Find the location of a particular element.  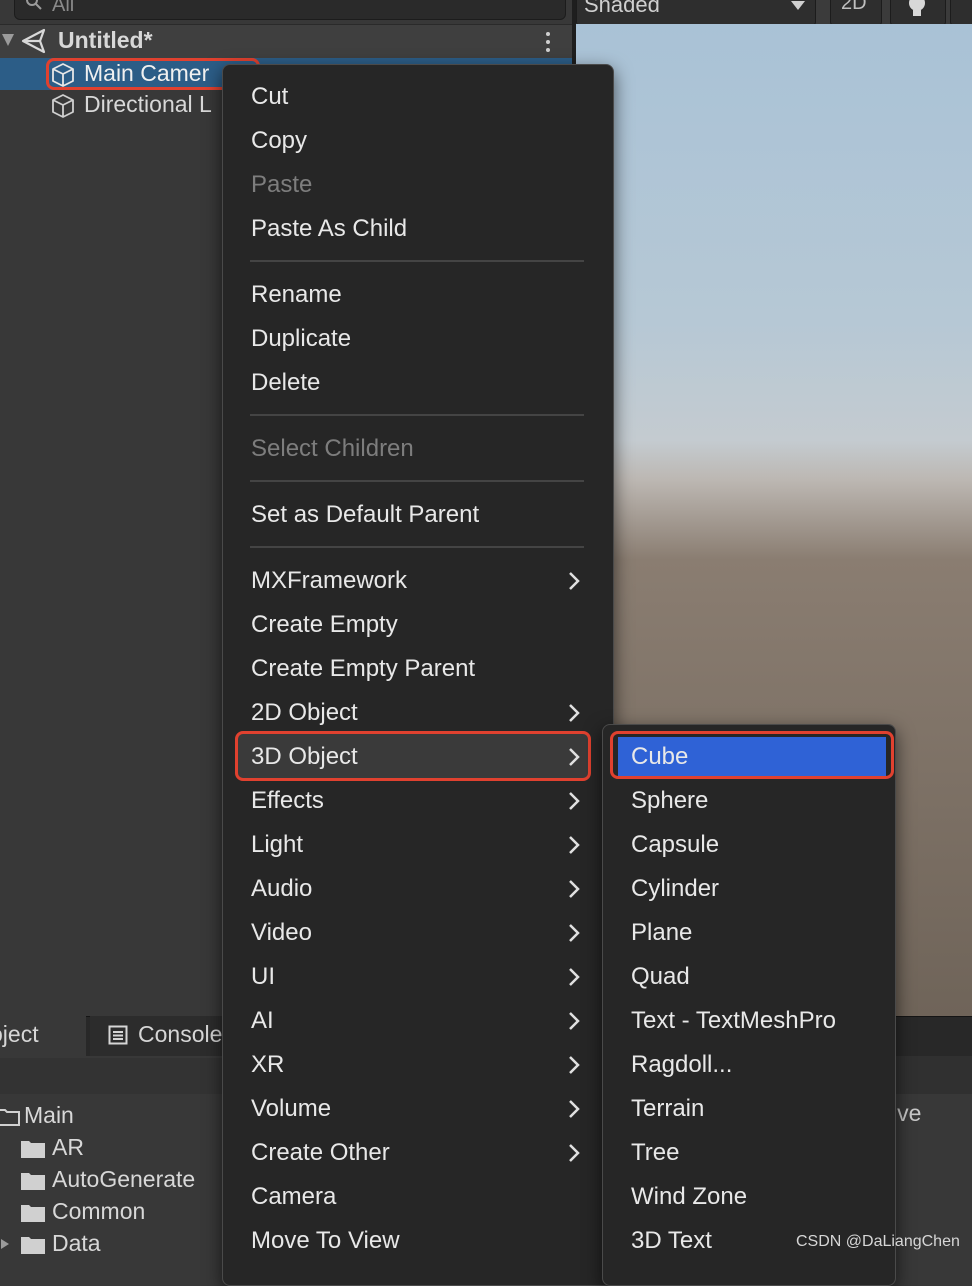

console-icon is located at coordinates (118, 1035).